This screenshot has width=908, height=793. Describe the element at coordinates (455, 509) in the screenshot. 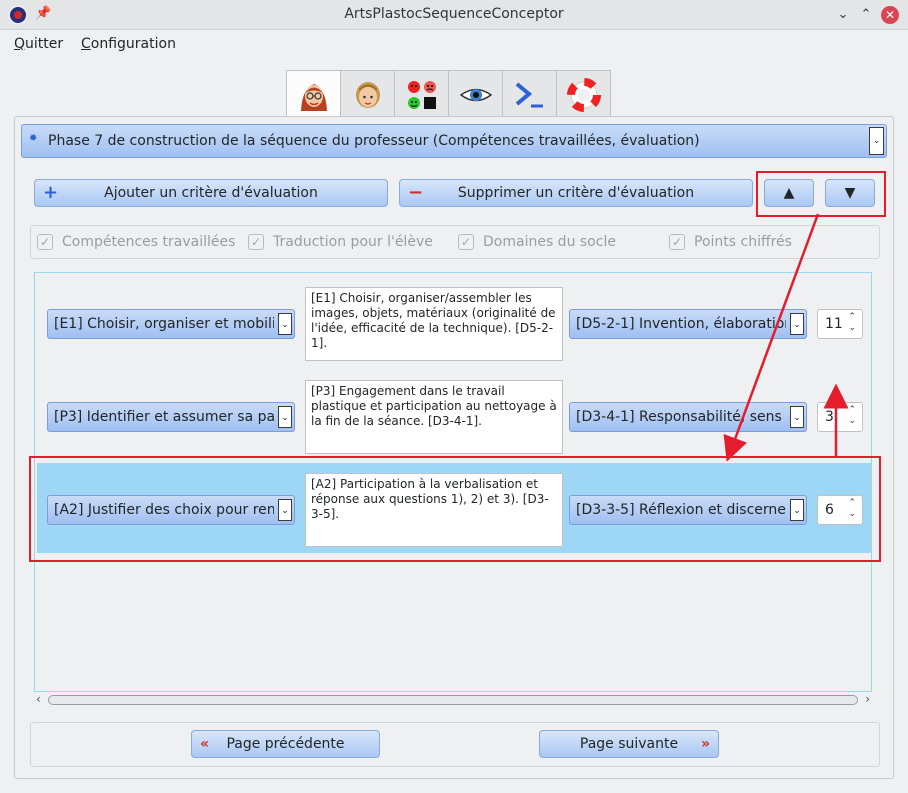

I see `annotation-box-row` at that location.